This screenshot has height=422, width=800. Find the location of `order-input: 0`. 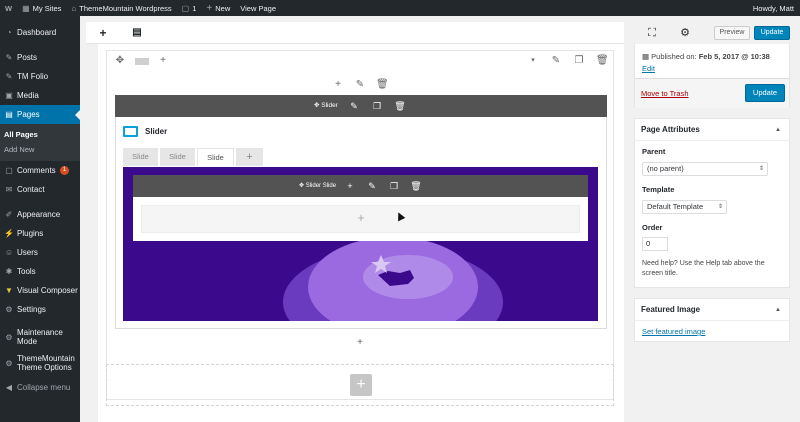

order-input: 0 is located at coordinates (655, 244).